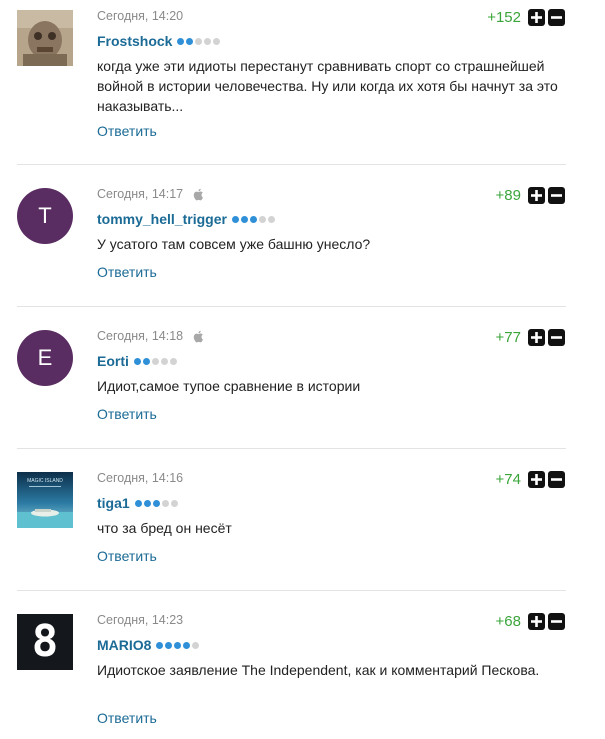 This screenshot has height=739, width=605. What do you see at coordinates (113, 503) in the screenshot?
I see `username-link: tiga1` at bounding box center [113, 503].